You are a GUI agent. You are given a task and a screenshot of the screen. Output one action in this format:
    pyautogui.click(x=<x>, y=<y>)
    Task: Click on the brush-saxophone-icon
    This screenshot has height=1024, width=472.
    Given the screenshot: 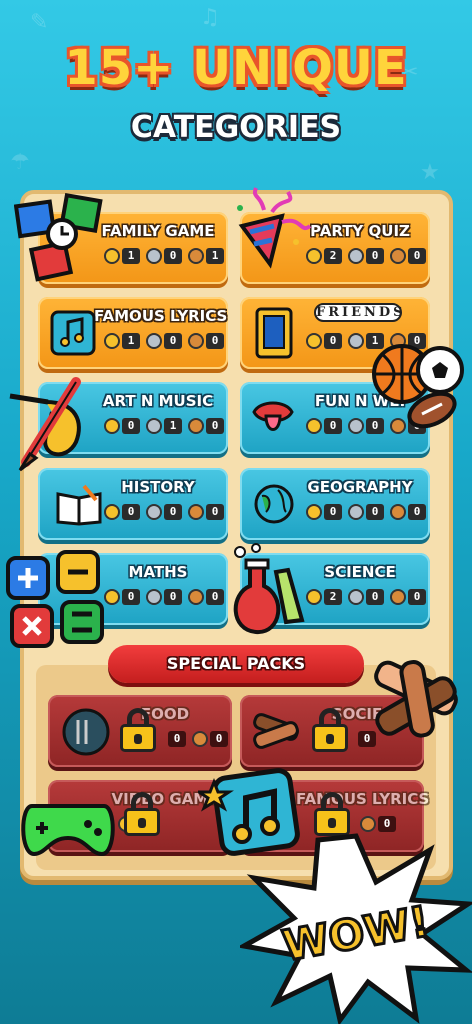 What is the action you would take?
    pyautogui.click(x=45, y=424)
    